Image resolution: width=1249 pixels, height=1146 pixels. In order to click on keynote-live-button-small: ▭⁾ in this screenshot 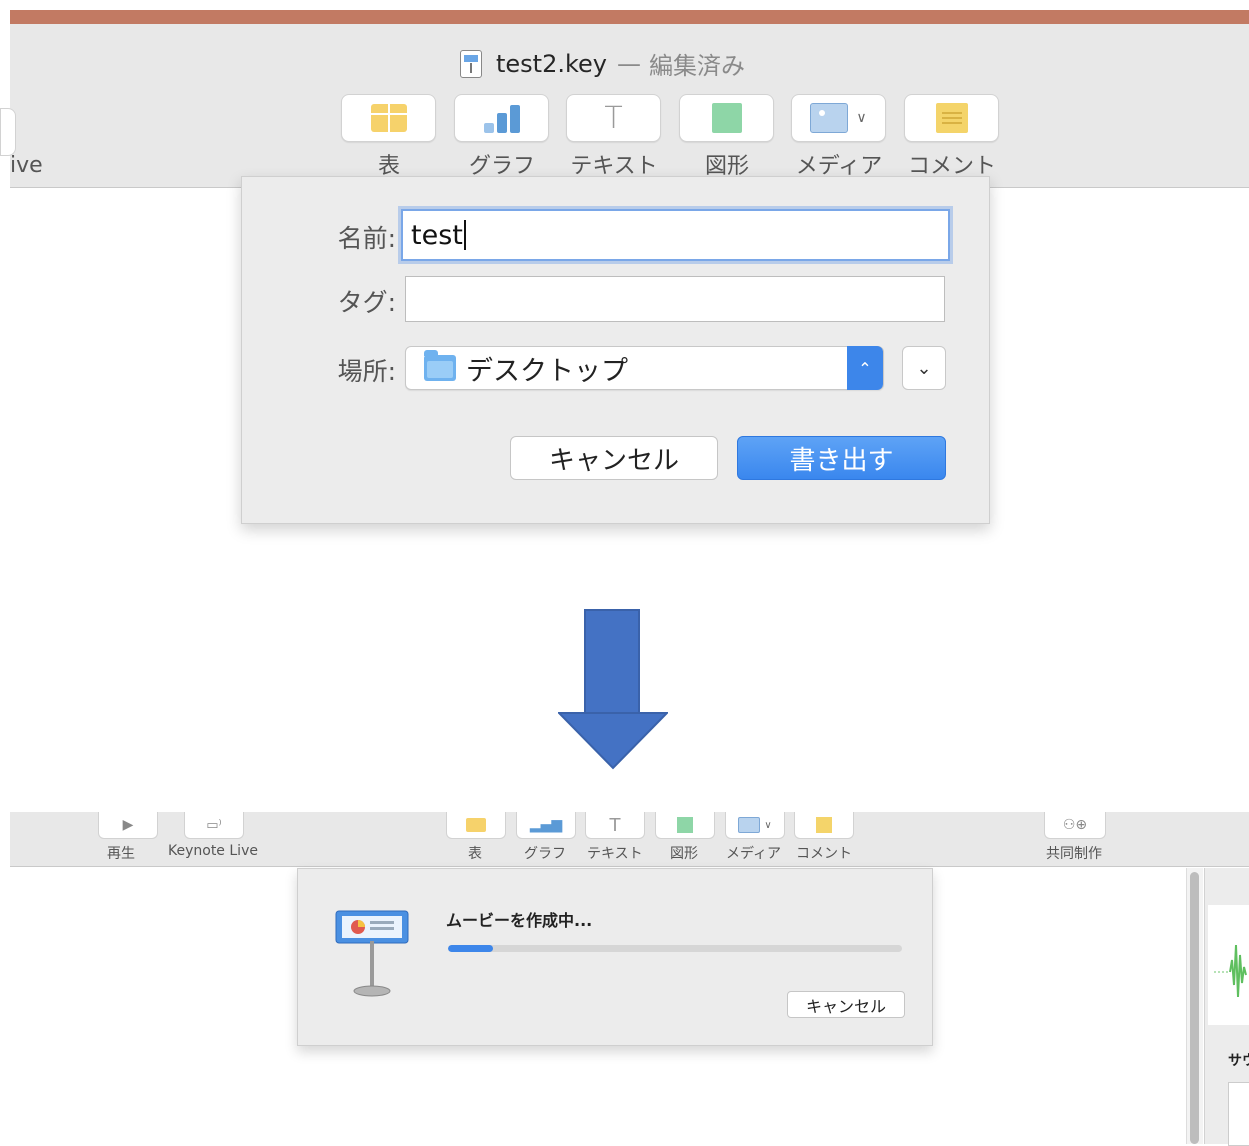, I will do `click(214, 825)`.